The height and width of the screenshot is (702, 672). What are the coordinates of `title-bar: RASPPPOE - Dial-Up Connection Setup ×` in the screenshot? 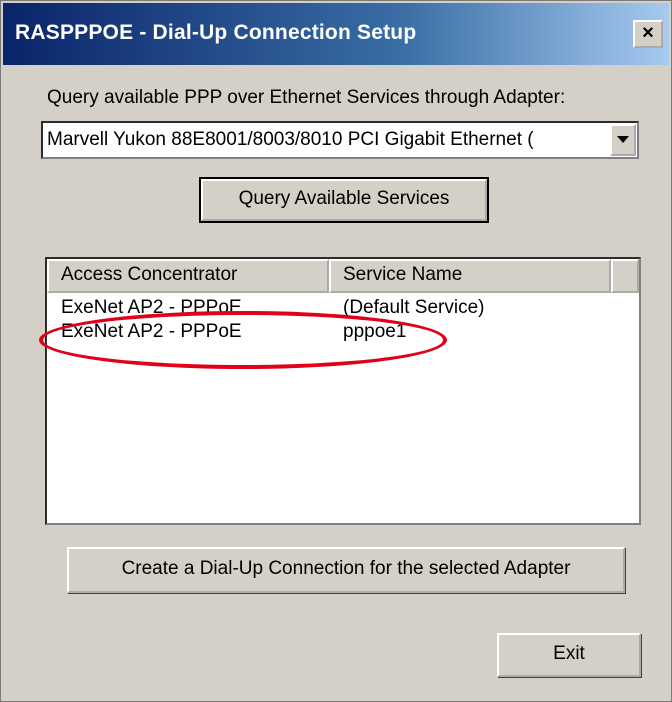 It's located at (336, 34).